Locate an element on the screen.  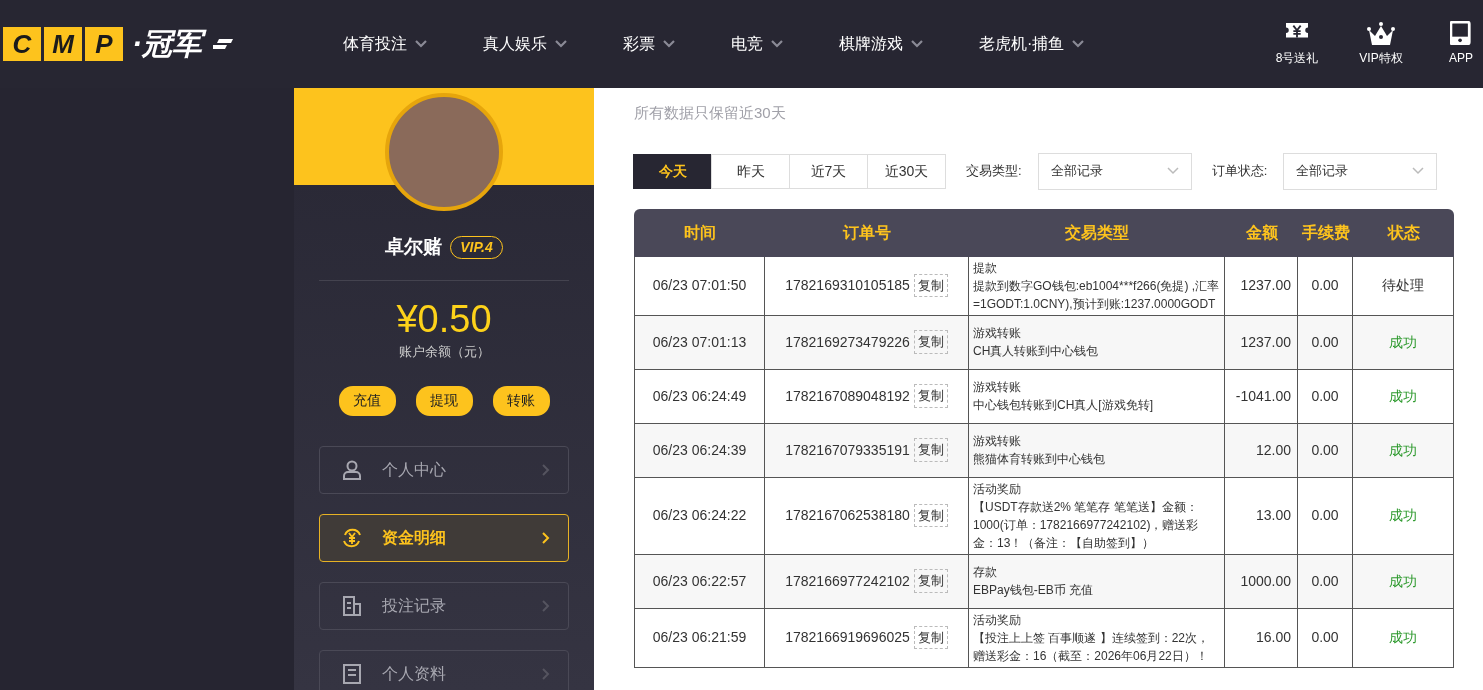
wallet-button: 充值 is located at coordinates (367, 400).